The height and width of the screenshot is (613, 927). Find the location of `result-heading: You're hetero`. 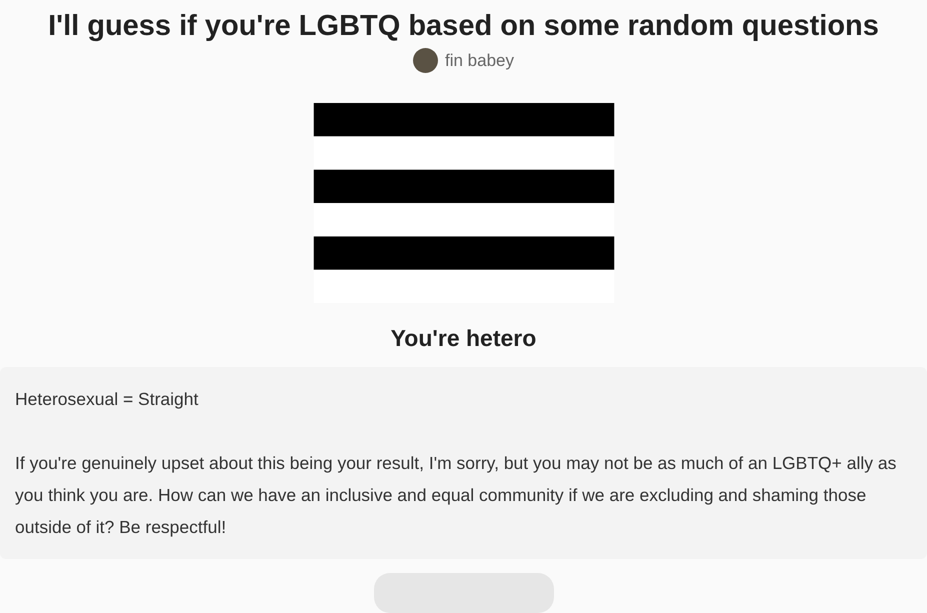

result-heading: You're hetero is located at coordinates (463, 338).